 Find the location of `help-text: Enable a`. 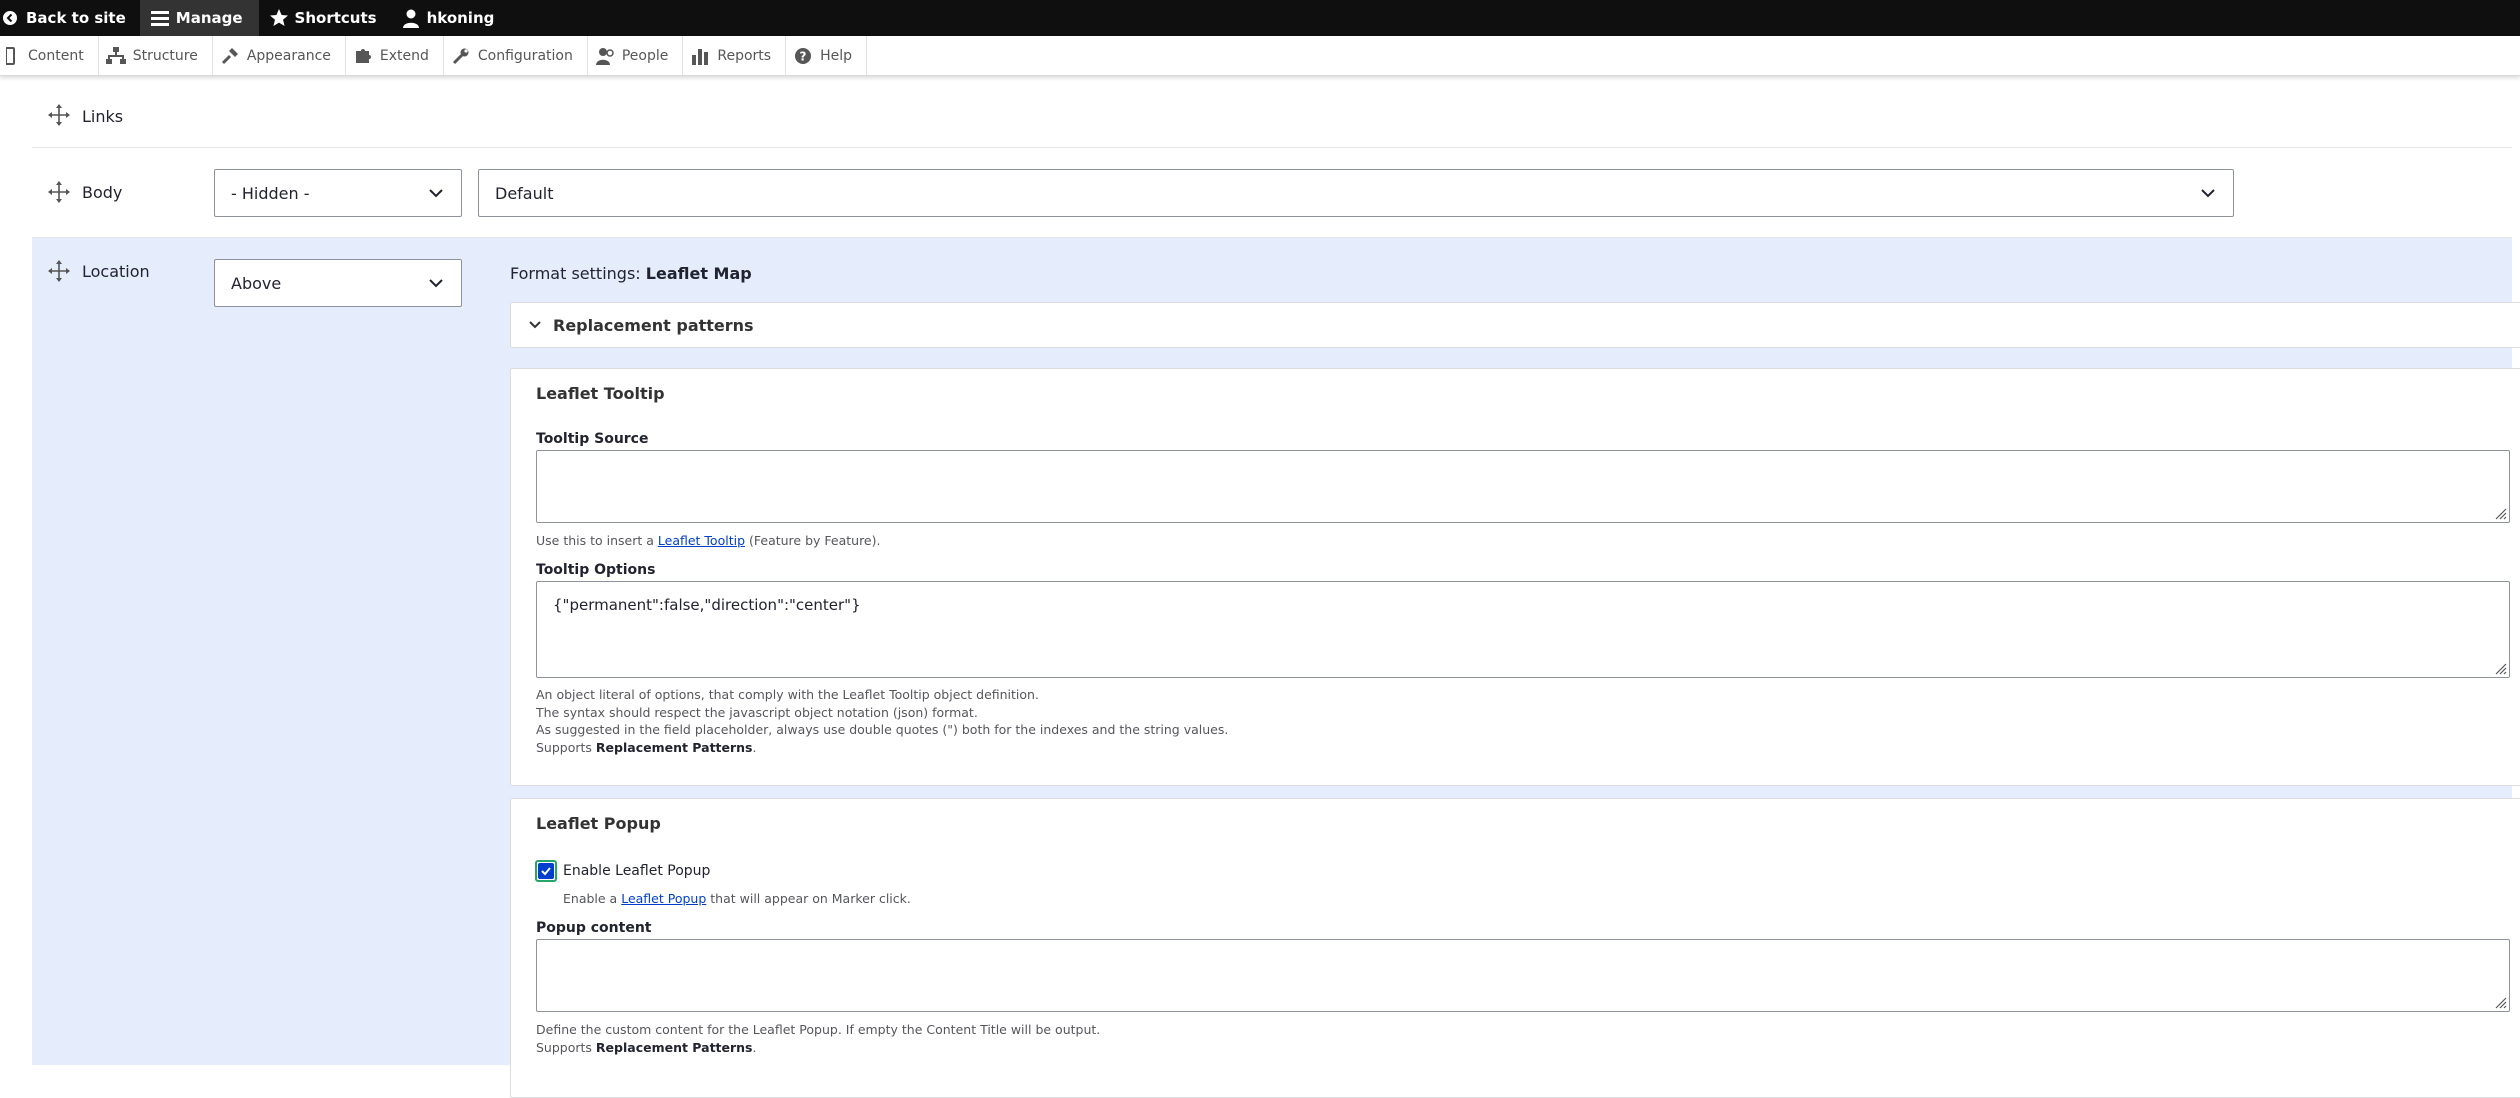

help-text: Enable a is located at coordinates (590, 898).